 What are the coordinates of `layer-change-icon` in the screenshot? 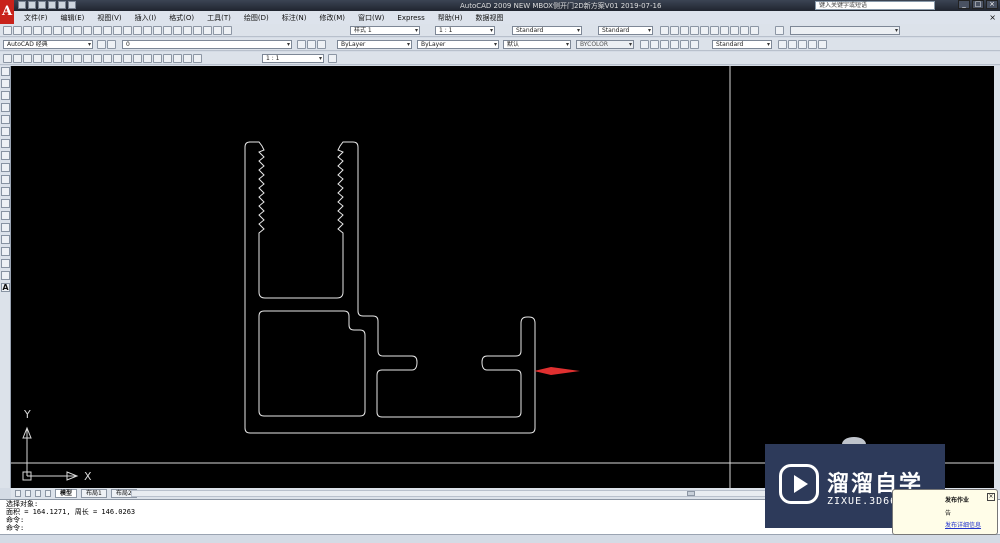 It's located at (654, 44).